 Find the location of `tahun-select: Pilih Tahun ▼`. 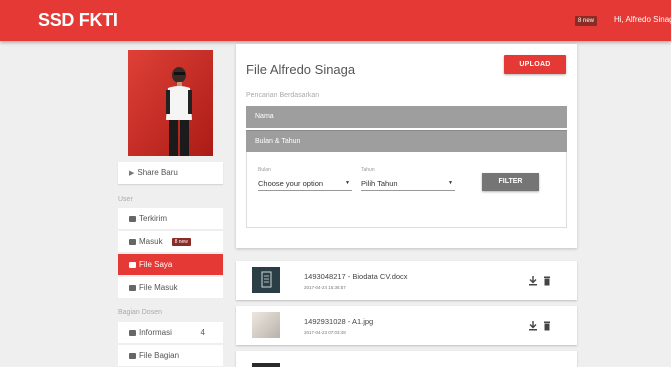

tahun-select: Pilih Tahun ▼ is located at coordinates (408, 184).